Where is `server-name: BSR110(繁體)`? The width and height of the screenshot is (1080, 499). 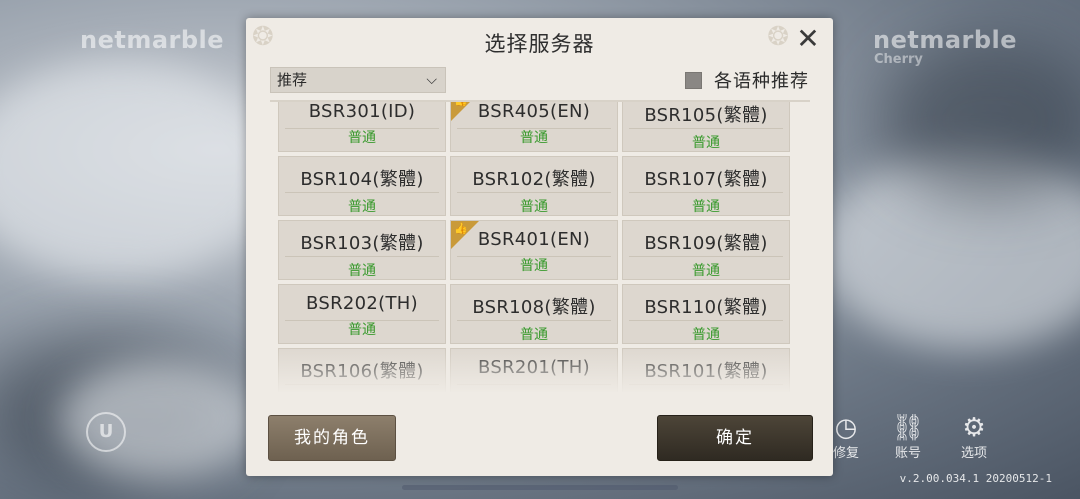 server-name: BSR110(繁體) is located at coordinates (706, 307).